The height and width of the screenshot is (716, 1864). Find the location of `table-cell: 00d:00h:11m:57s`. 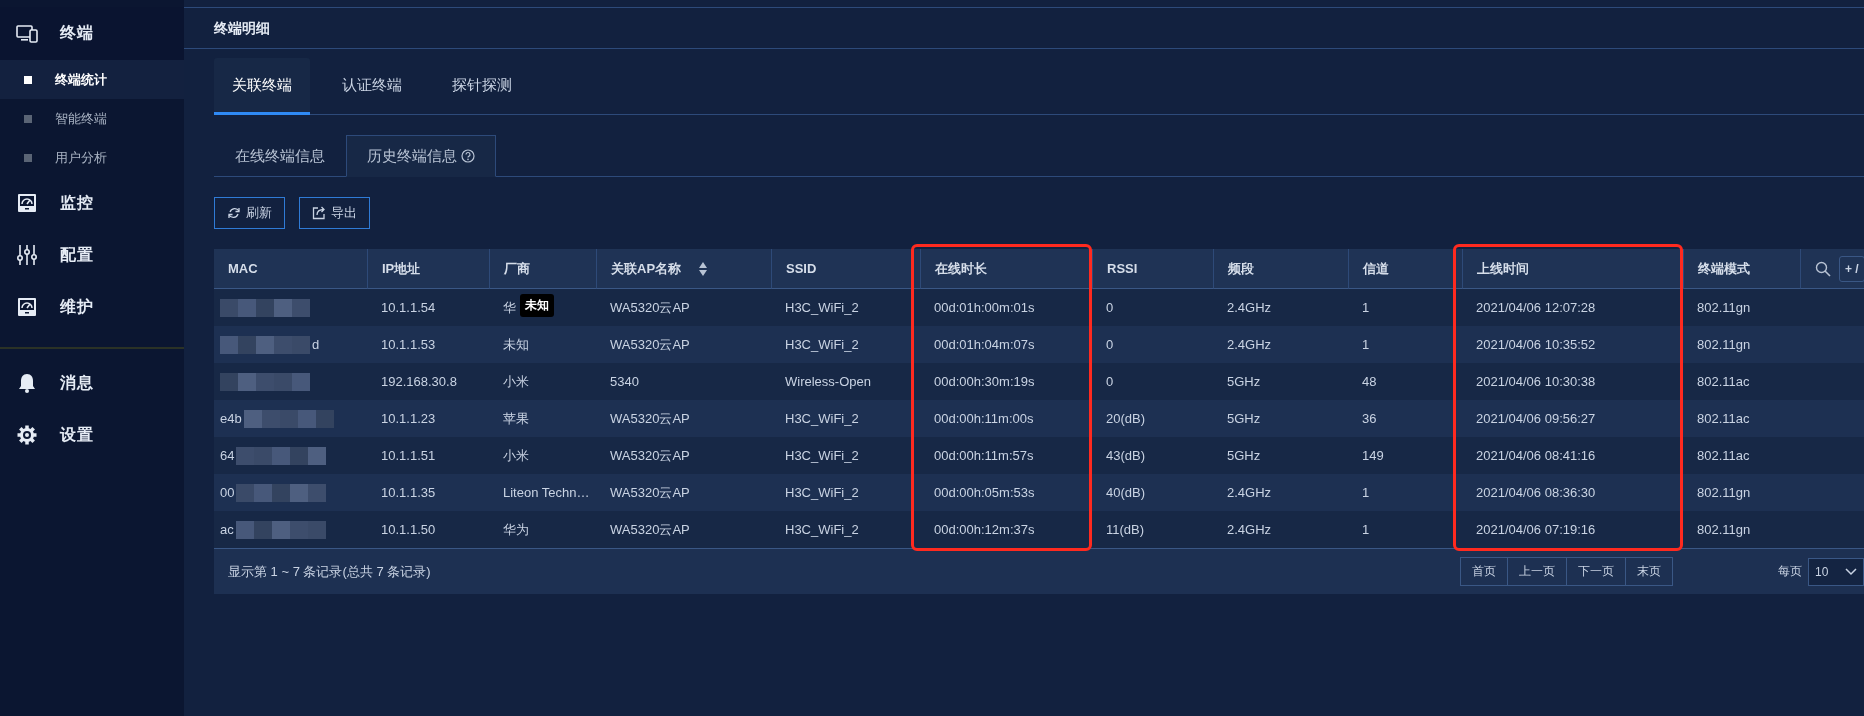

table-cell: 00d:00h:11m:57s is located at coordinates (1006, 455).